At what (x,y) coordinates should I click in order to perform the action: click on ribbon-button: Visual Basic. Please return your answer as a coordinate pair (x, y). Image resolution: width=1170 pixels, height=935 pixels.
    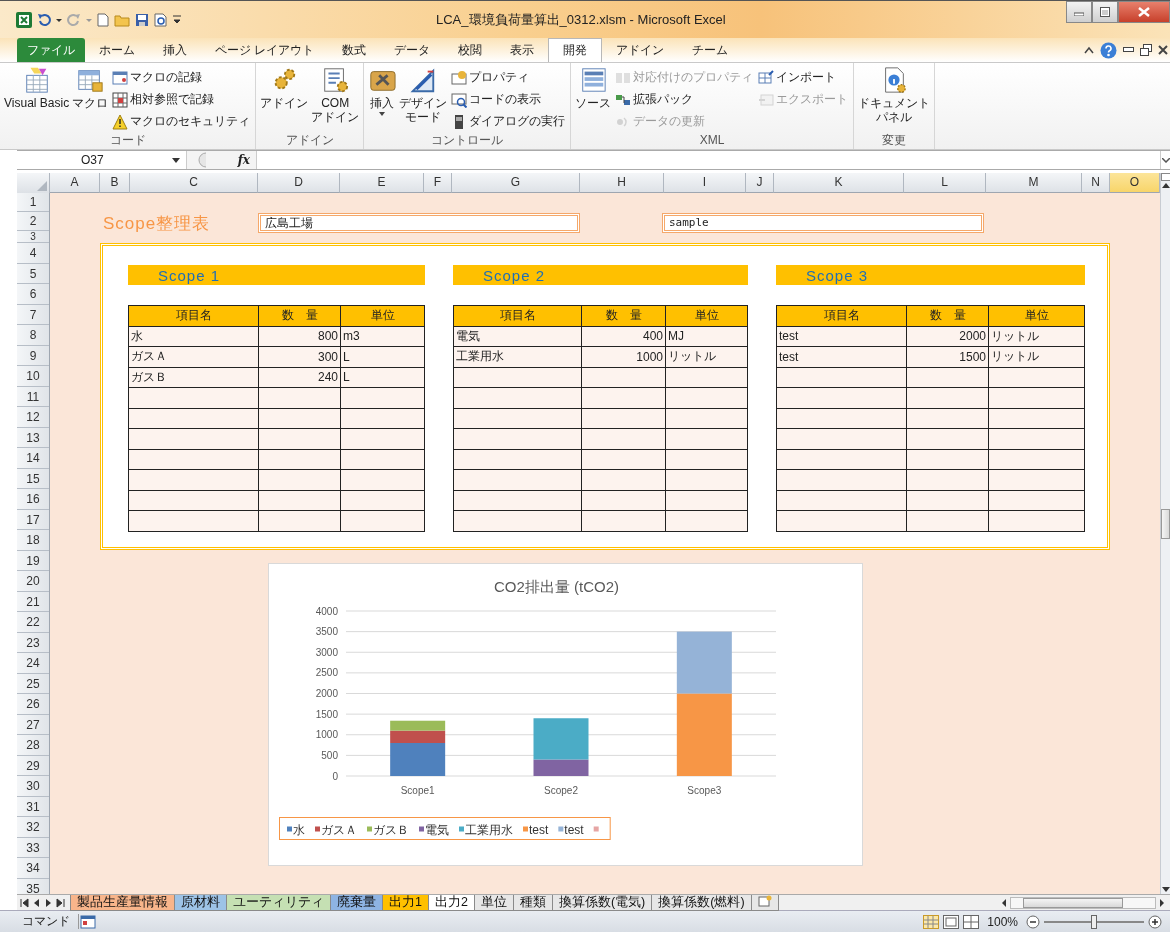
    Looking at the image, I should click on (37, 99).